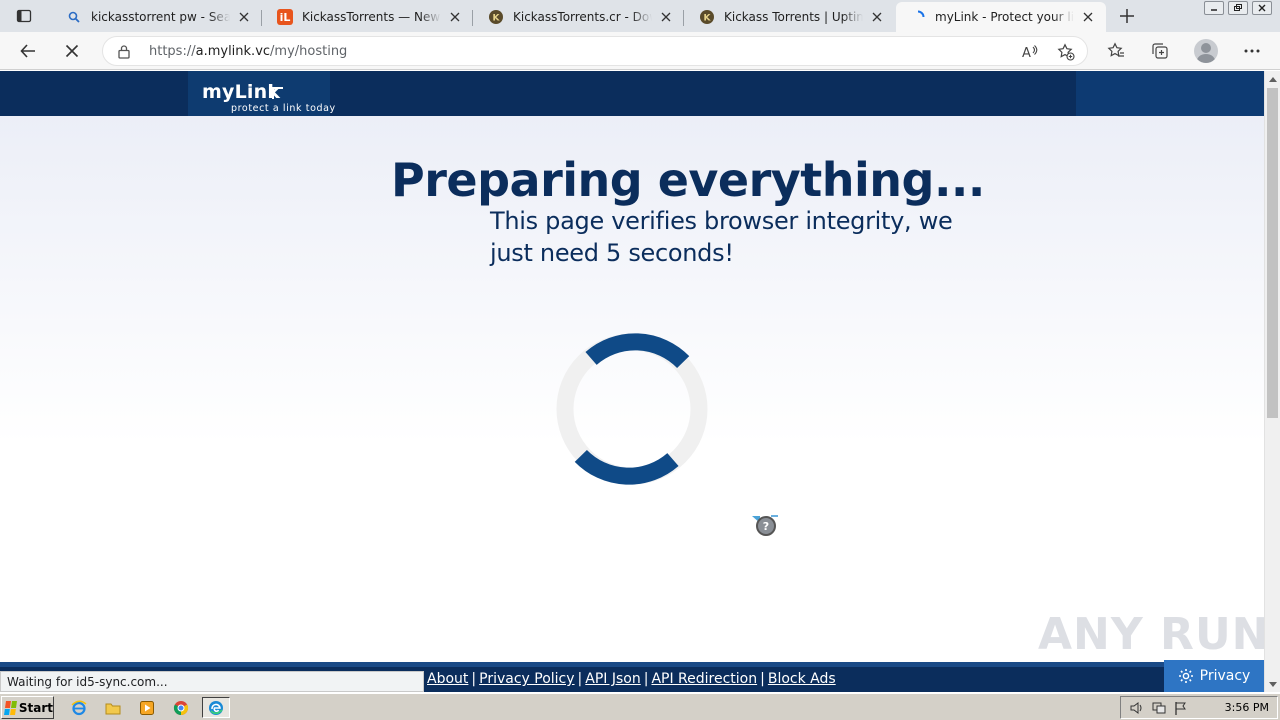  I want to click on taskbar-clock: 3:56 PM, so click(1246, 707).